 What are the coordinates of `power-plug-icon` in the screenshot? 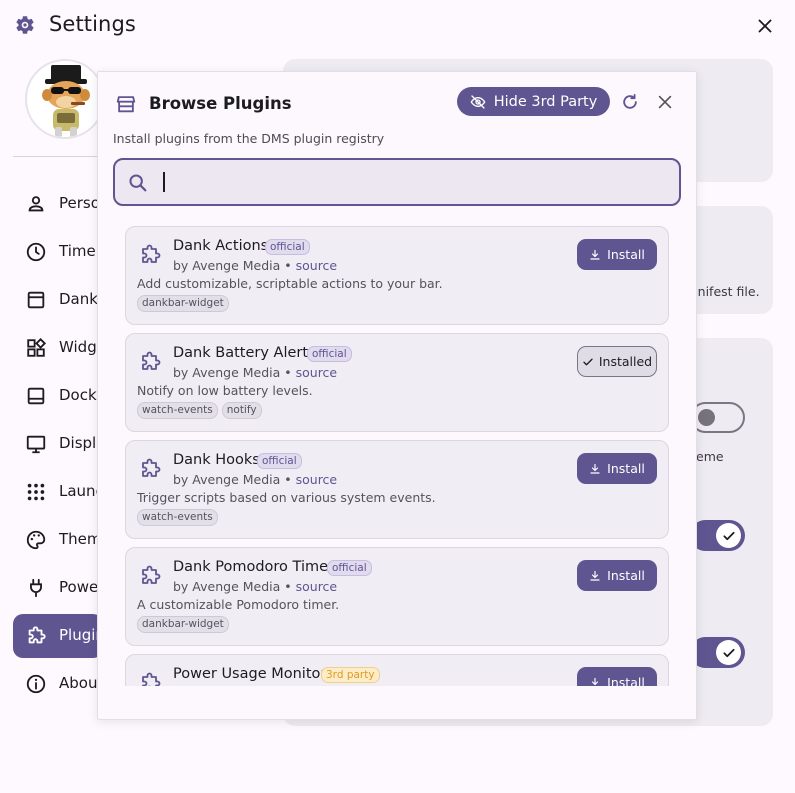 It's located at (36, 588).